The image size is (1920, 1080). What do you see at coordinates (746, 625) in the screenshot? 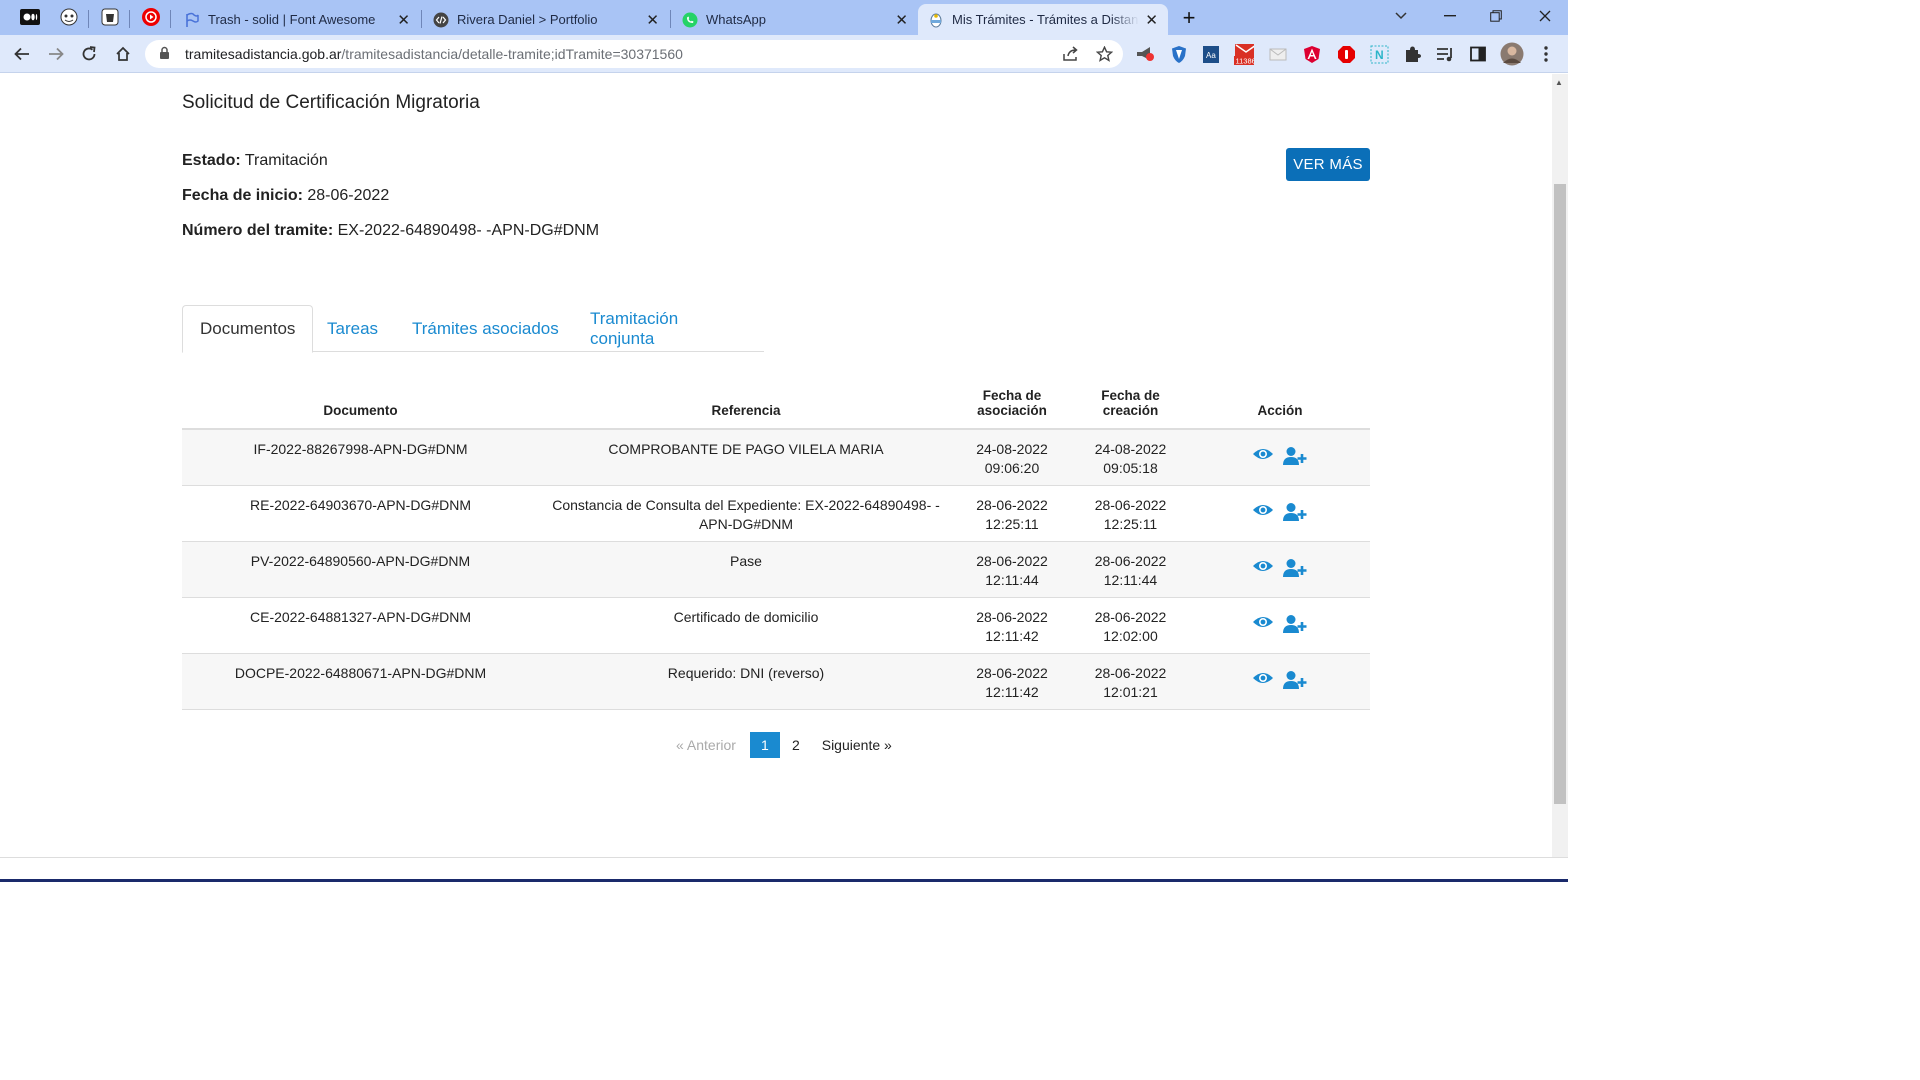
I see `cell-referencia: Certificado de domicilio` at bounding box center [746, 625].